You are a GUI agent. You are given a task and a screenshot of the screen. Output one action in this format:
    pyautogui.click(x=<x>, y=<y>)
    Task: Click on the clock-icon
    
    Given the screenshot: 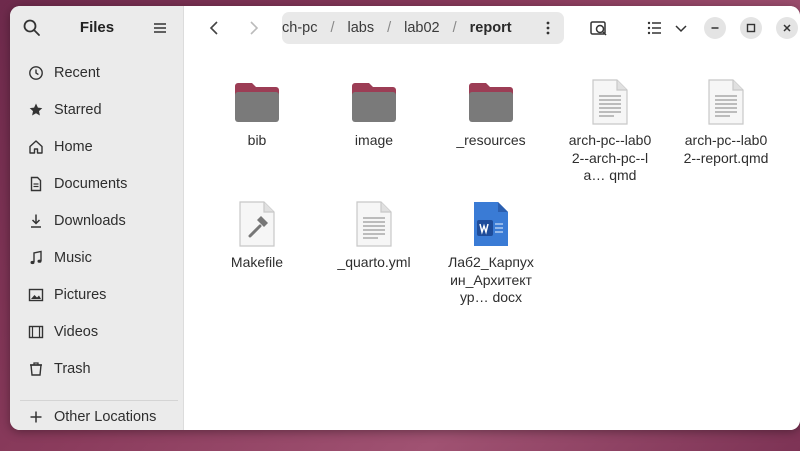 What is the action you would take?
    pyautogui.click(x=36, y=73)
    